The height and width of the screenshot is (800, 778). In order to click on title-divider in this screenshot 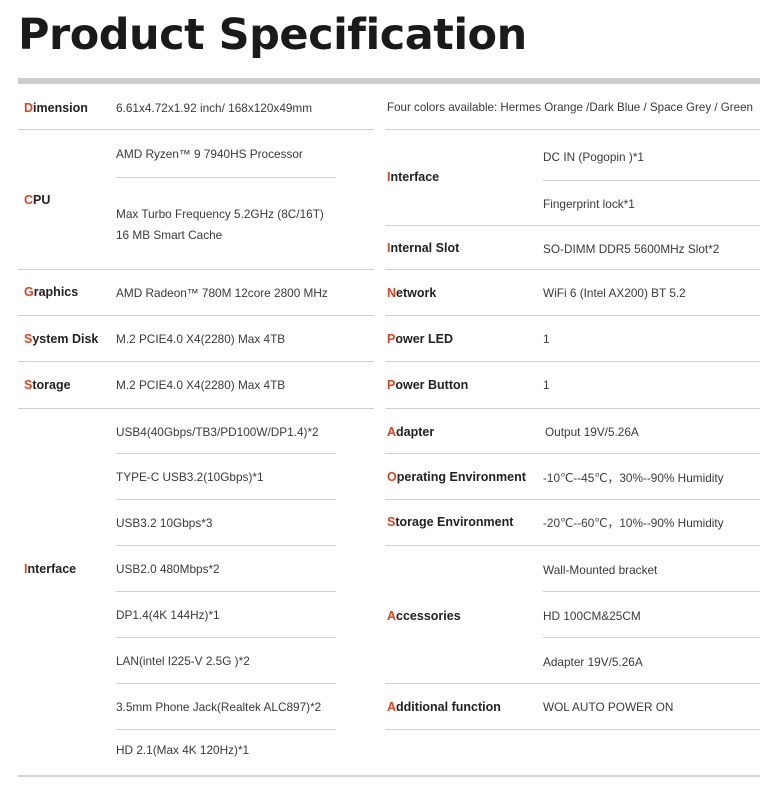, I will do `click(389, 81)`.